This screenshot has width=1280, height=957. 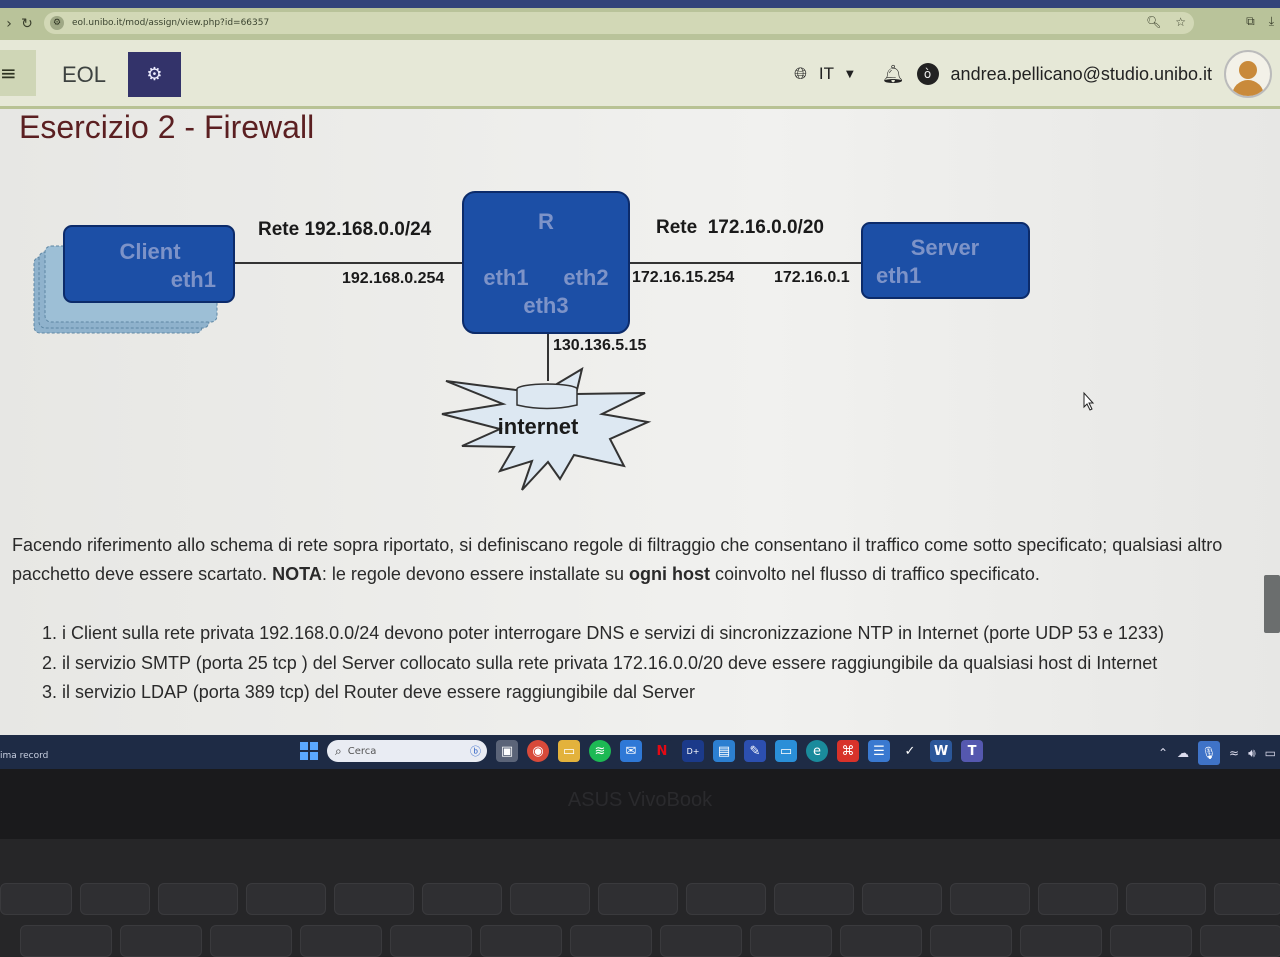 I want to click on user-email: andrea.pellicano@studio.unibo.it, so click(x=1081, y=74).